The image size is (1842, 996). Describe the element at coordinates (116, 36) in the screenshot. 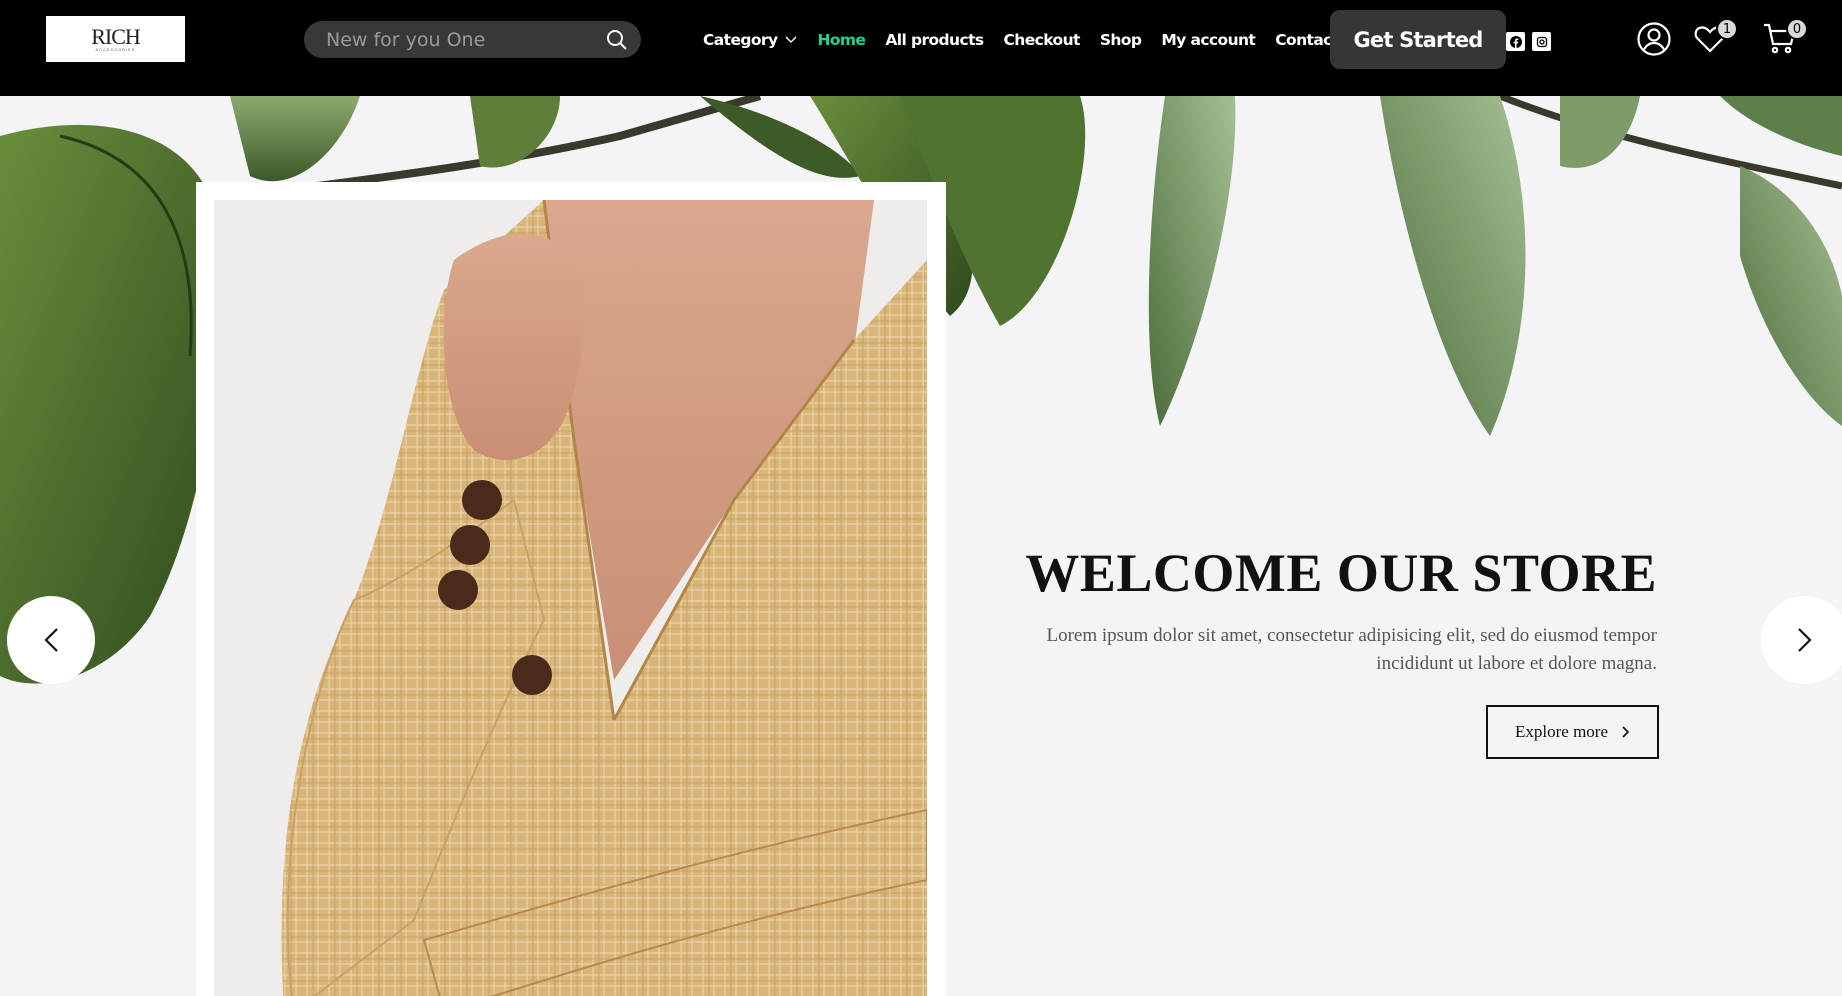

I see `logo-wordmark: RICH` at that location.